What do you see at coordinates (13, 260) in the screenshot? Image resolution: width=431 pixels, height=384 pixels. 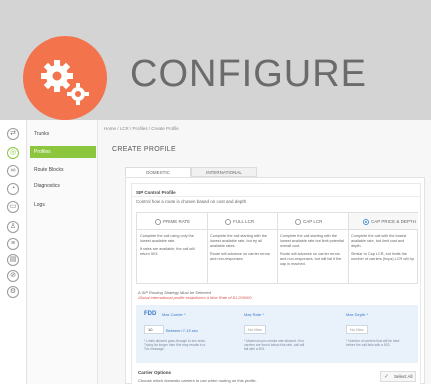 I see `clipboard-icon: ▤` at bounding box center [13, 260].